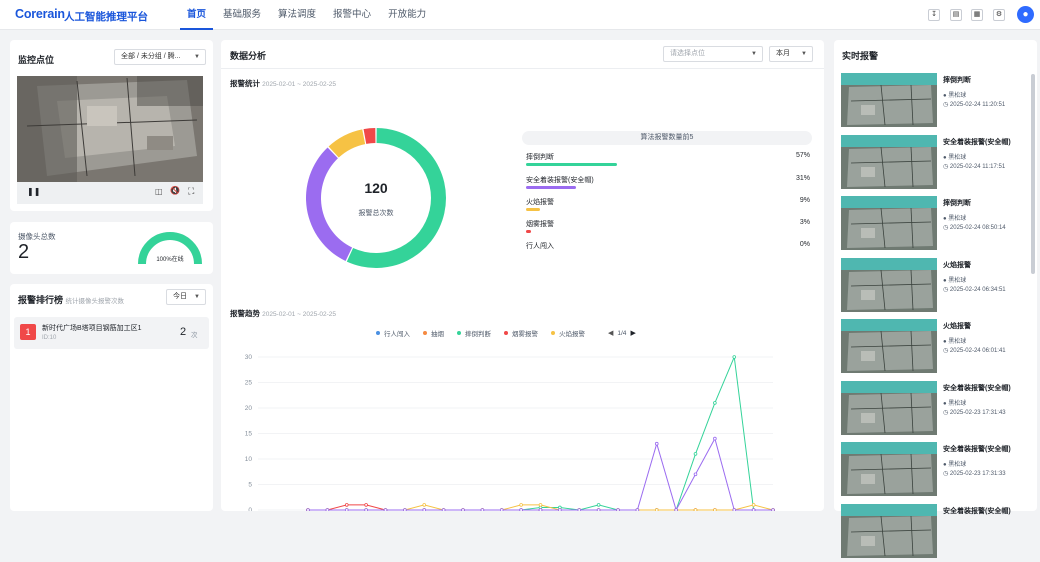  What do you see at coordinates (28, 332) in the screenshot?
I see `rank-badge: 1` at bounding box center [28, 332].